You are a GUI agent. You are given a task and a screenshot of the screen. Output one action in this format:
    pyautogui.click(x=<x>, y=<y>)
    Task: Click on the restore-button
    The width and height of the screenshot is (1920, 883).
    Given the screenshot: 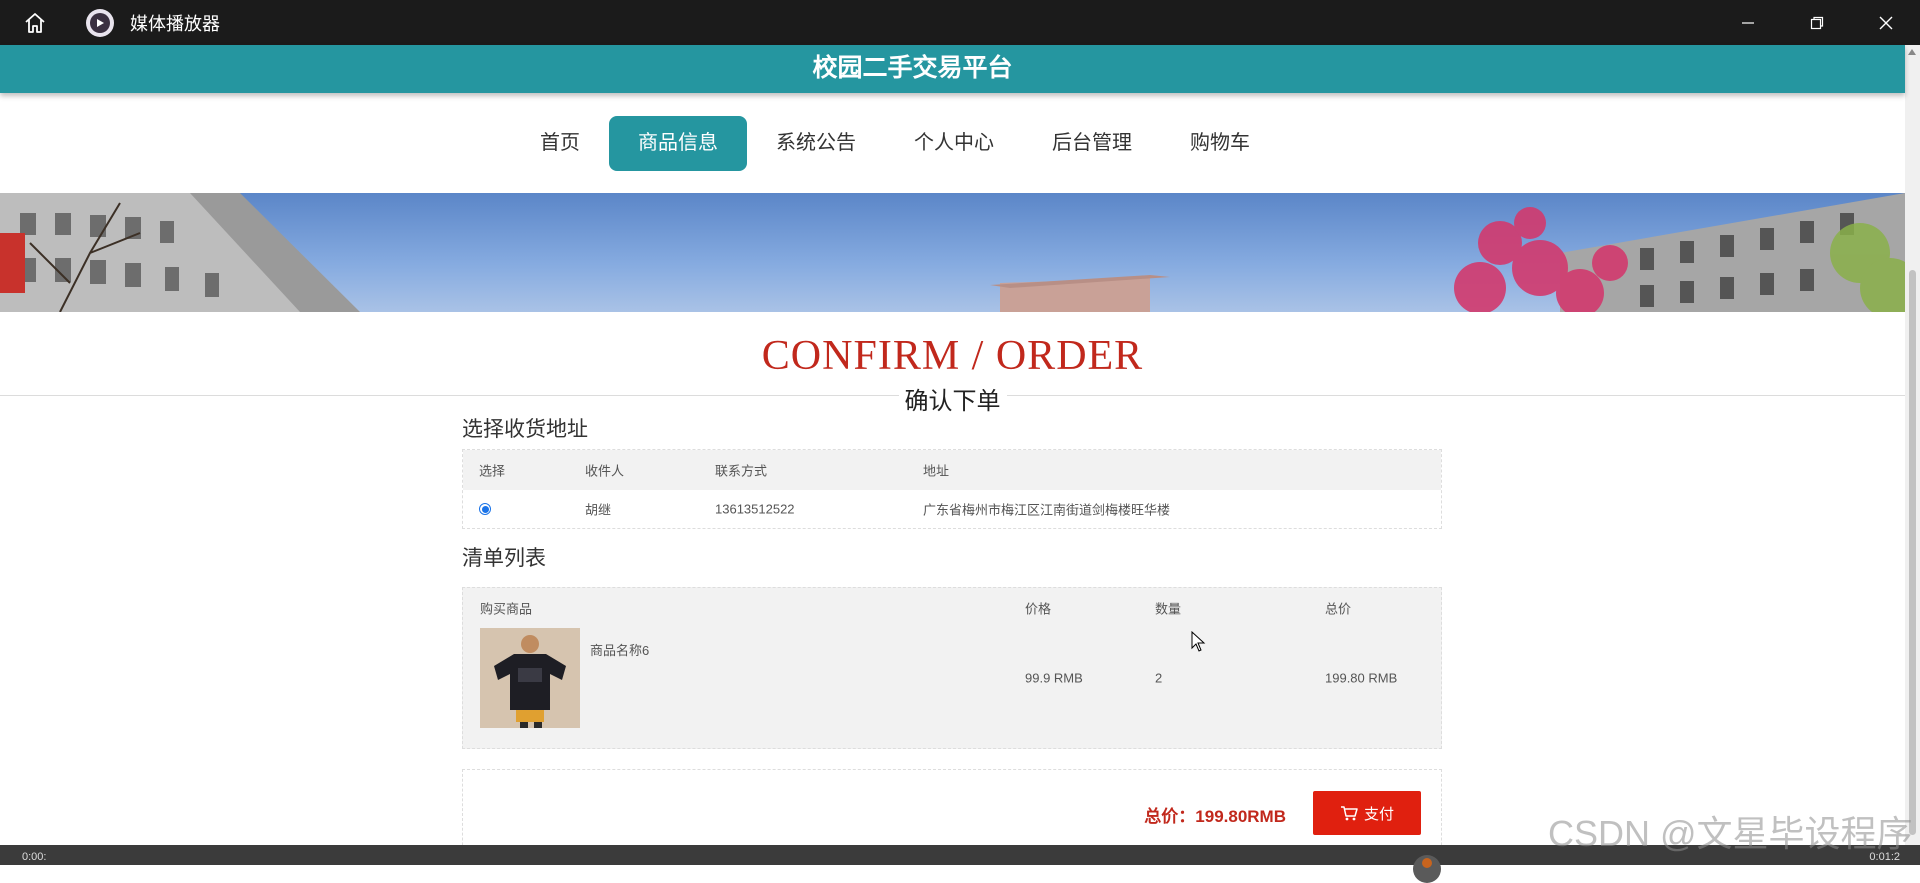 What is the action you would take?
    pyautogui.click(x=1816, y=22)
    